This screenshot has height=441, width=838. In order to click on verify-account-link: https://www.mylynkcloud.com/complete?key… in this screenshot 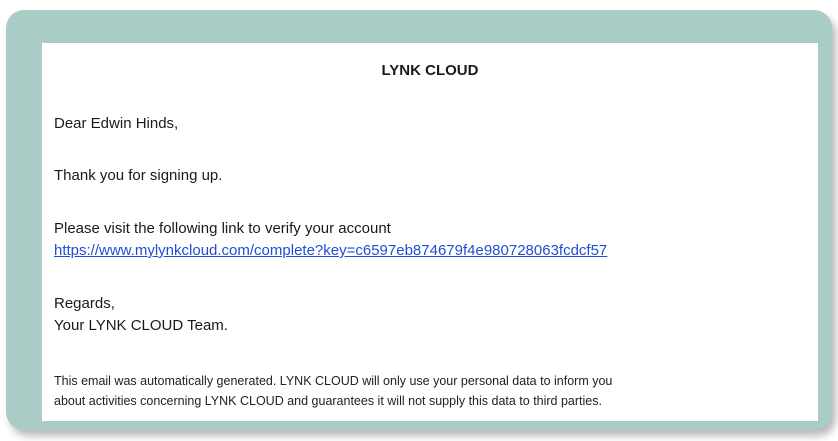, I will do `click(330, 250)`.